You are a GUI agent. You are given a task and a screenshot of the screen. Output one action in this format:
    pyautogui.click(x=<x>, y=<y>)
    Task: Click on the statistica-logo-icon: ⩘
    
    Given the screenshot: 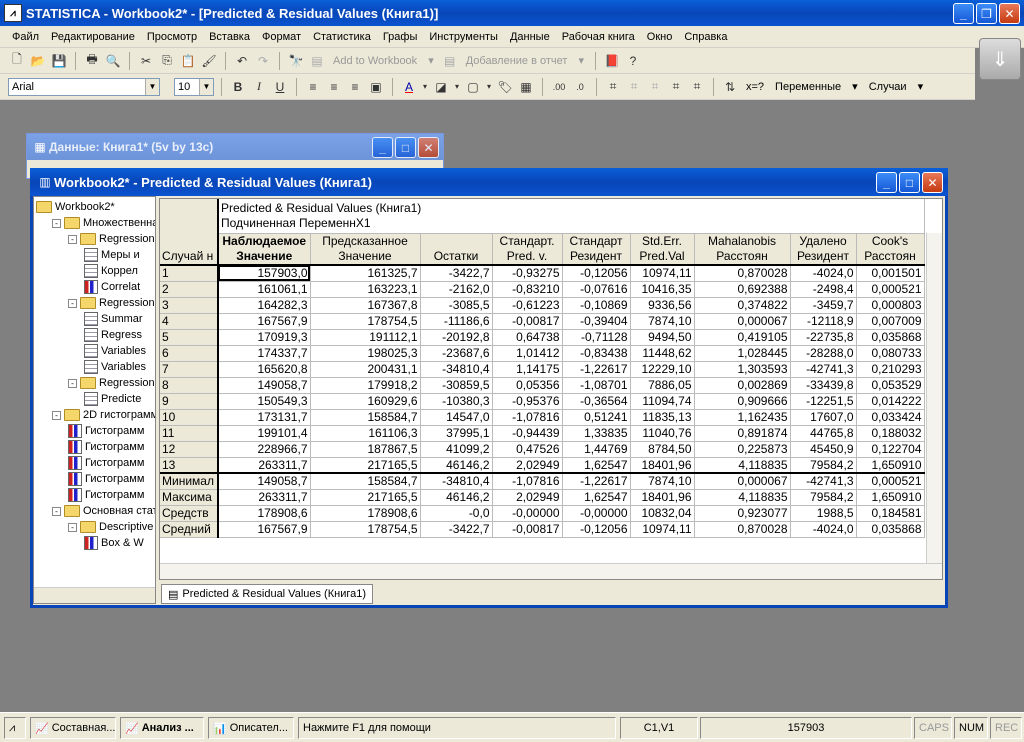 What is the action you would take?
    pyautogui.click(x=13, y=13)
    